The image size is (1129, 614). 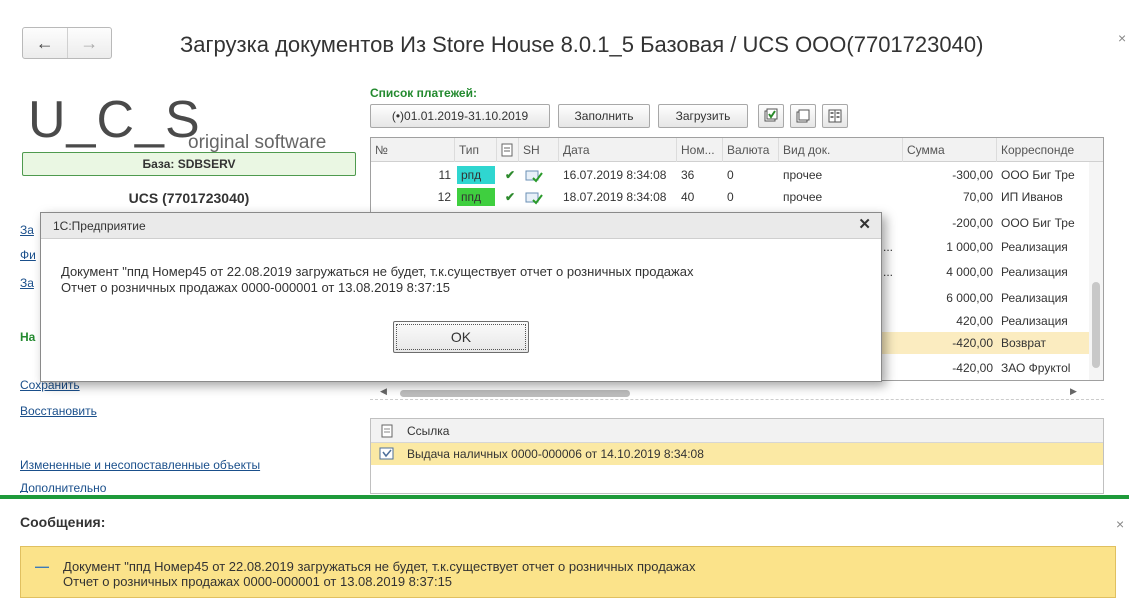 I want to click on logo-subtitle: original software, so click(x=257, y=142).